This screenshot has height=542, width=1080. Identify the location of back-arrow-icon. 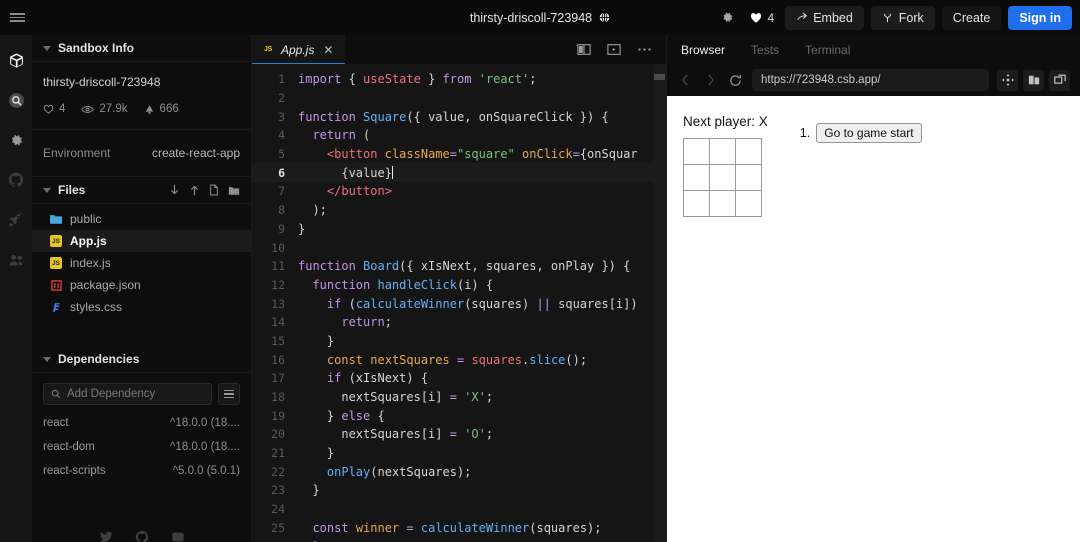
(685, 80).